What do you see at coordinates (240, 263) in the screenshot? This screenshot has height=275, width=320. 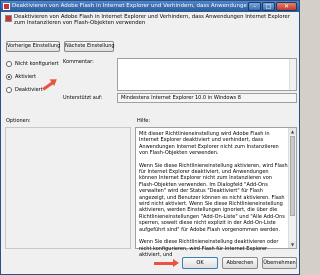 I see `cancel-button: Abbrechen` at bounding box center [240, 263].